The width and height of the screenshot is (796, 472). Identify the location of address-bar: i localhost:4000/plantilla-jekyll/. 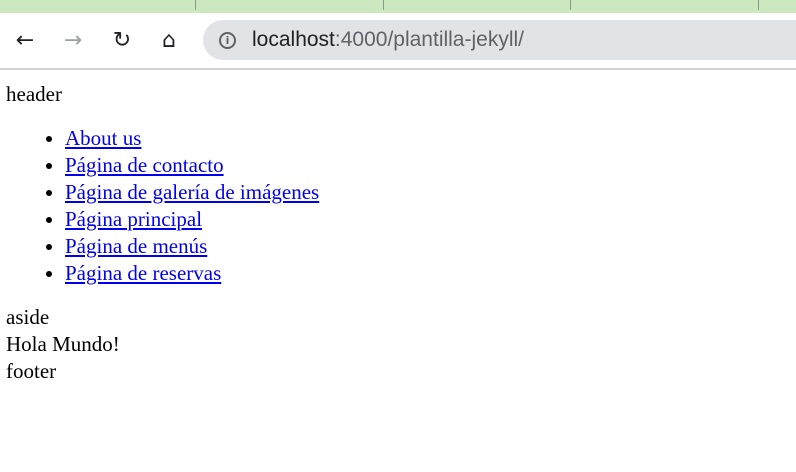
(499, 40).